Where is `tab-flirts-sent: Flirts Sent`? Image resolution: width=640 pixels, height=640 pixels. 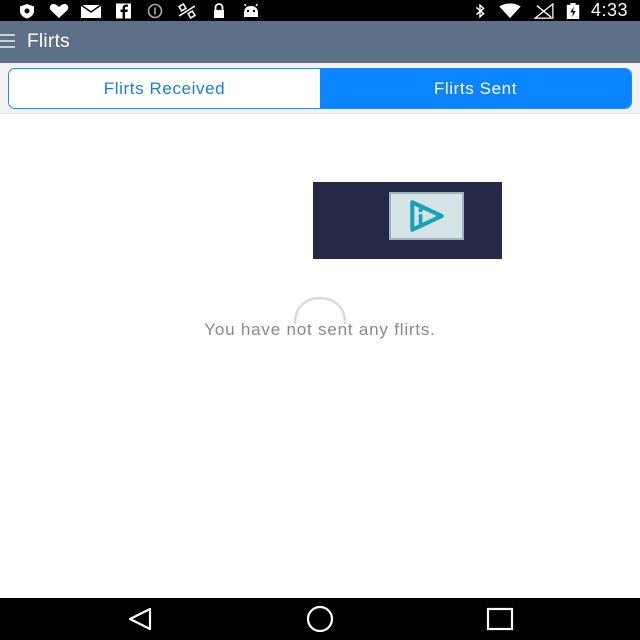
tab-flirts-sent: Flirts Sent is located at coordinates (475, 88).